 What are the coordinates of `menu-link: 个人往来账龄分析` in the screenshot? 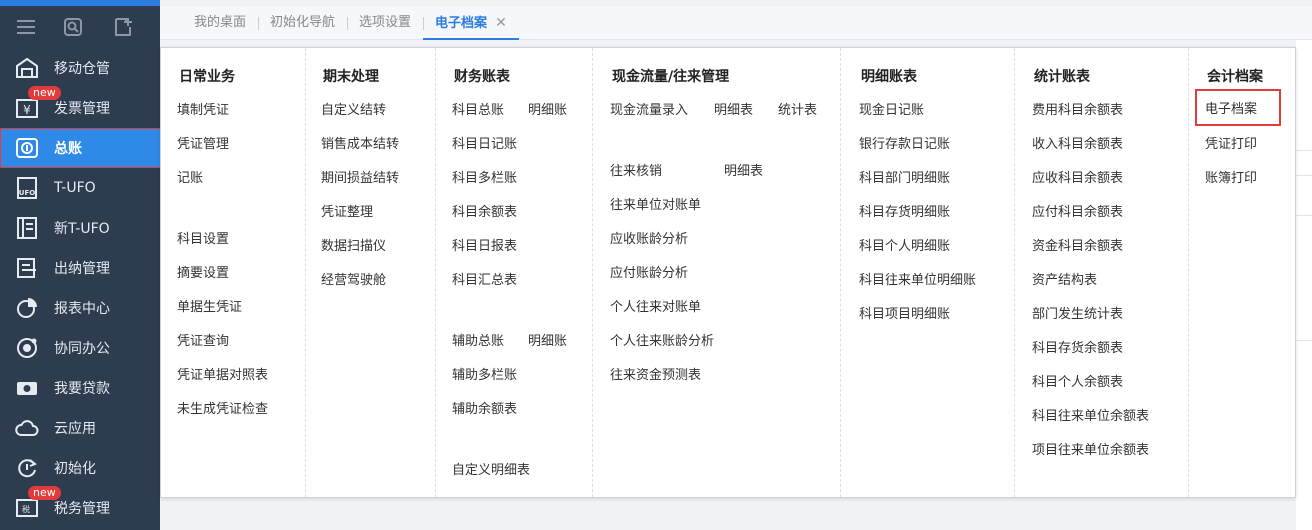 It's located at (662, 339).